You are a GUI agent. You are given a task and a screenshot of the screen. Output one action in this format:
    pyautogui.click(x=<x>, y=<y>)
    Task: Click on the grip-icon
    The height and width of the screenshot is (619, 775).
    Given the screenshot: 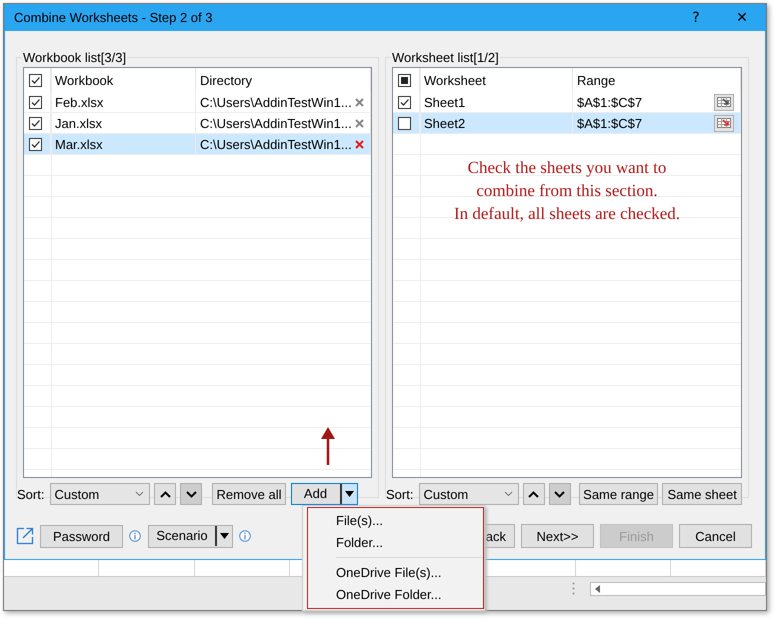 What is the action you would take?
    pyautogui.click(x=573, y=588)
    